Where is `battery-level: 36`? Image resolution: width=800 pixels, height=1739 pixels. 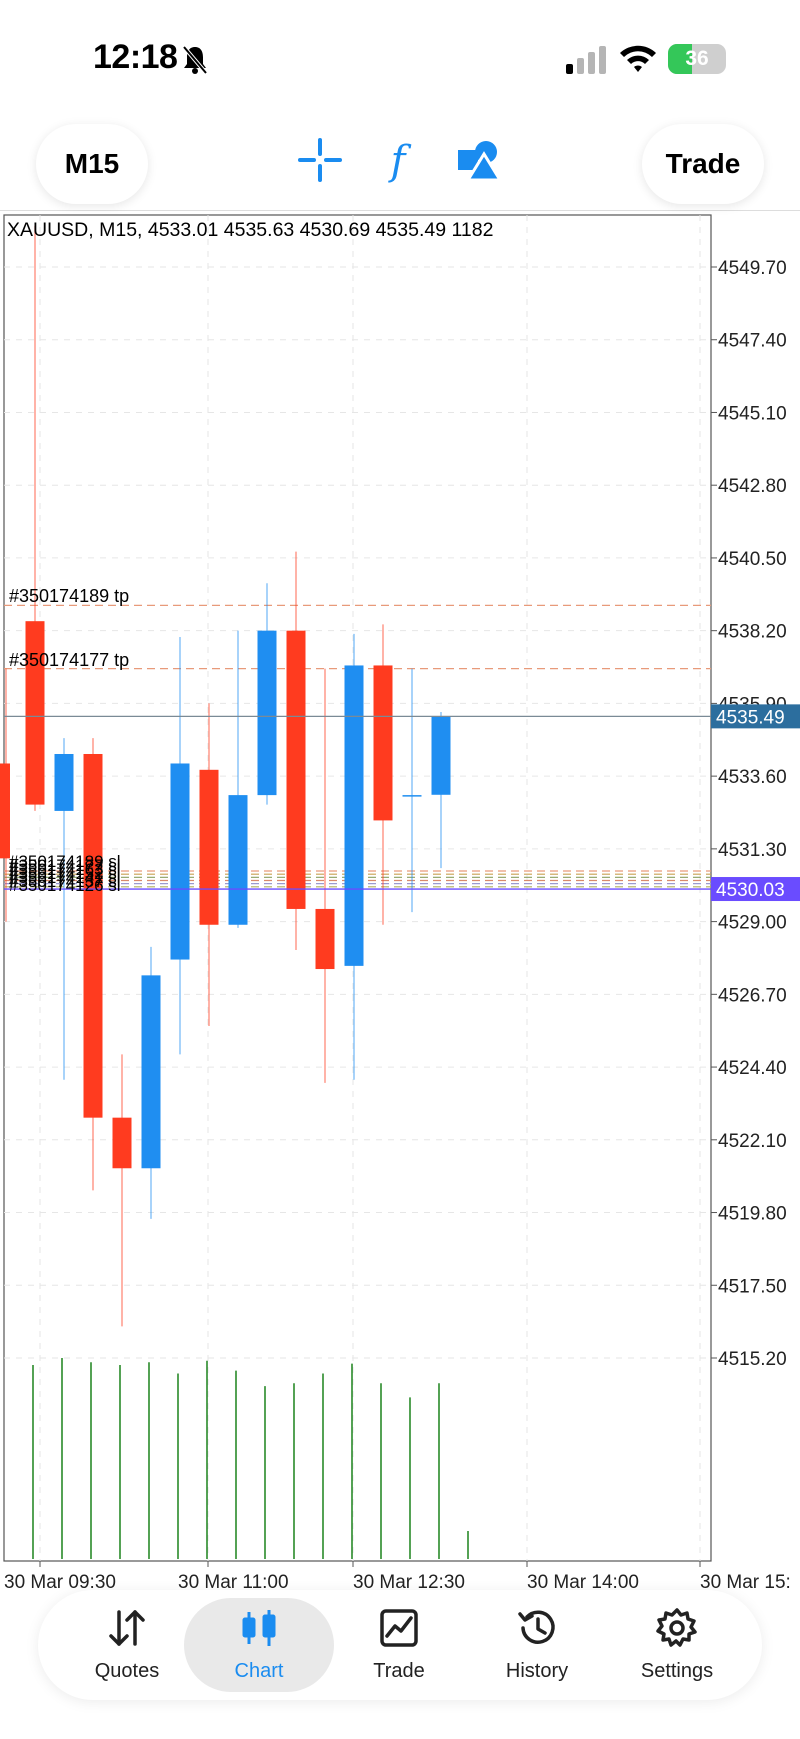 battery-level: 36 is located at coordinates (697, 58).